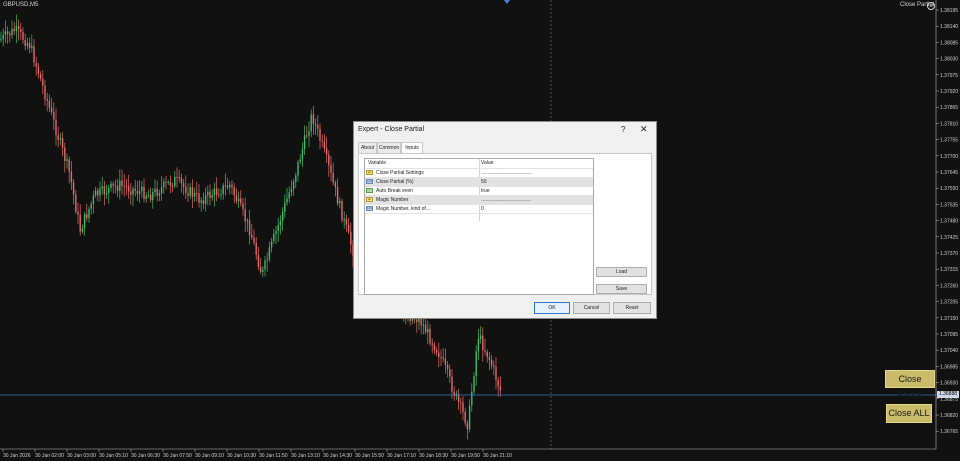  I want to click on input-row: ab Magic Number ————————————————————, so click(479, 199).